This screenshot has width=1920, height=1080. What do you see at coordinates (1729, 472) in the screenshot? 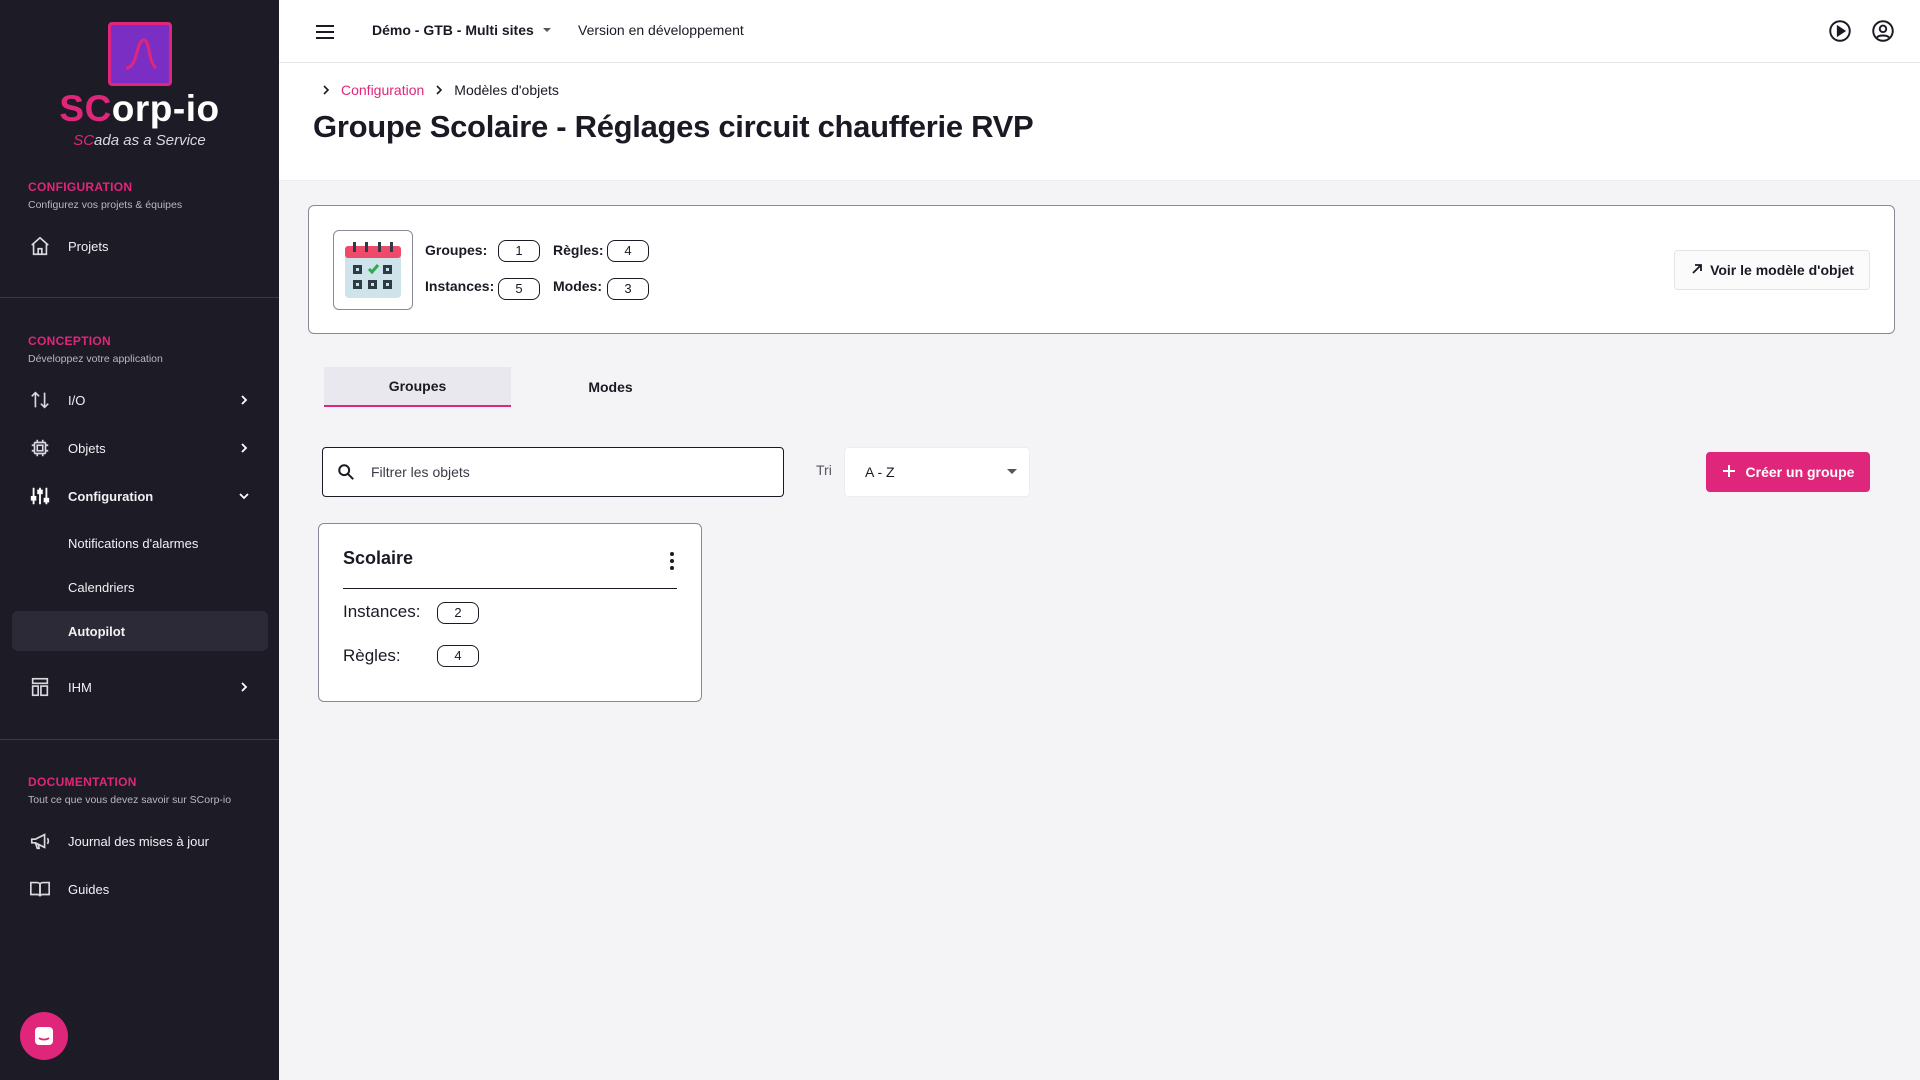
I see `plus-icon` at bounding box center [1729, 472].